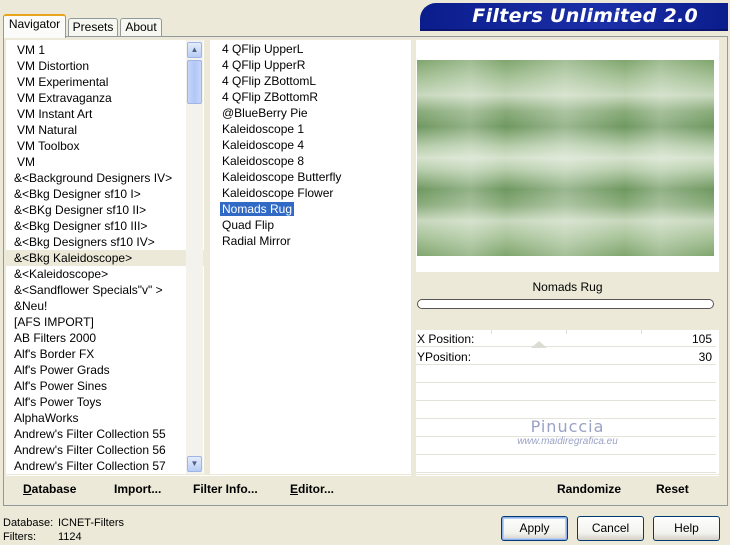 This screenshot has width=730, height=545. I want to click on category-item: Andrew's Filter Collection 57, so click(105, 466).